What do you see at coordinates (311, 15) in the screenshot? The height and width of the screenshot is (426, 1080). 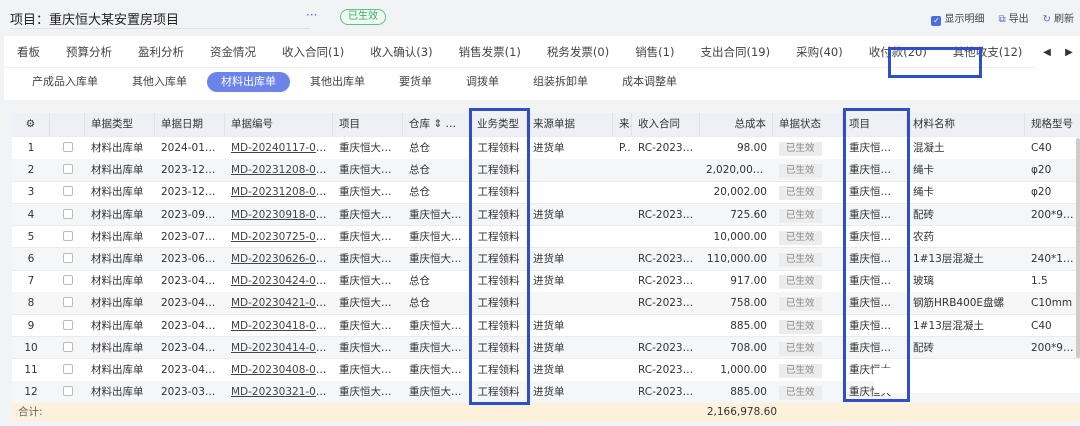 I see `more-icon: ···` at bounding box center [311, 15].